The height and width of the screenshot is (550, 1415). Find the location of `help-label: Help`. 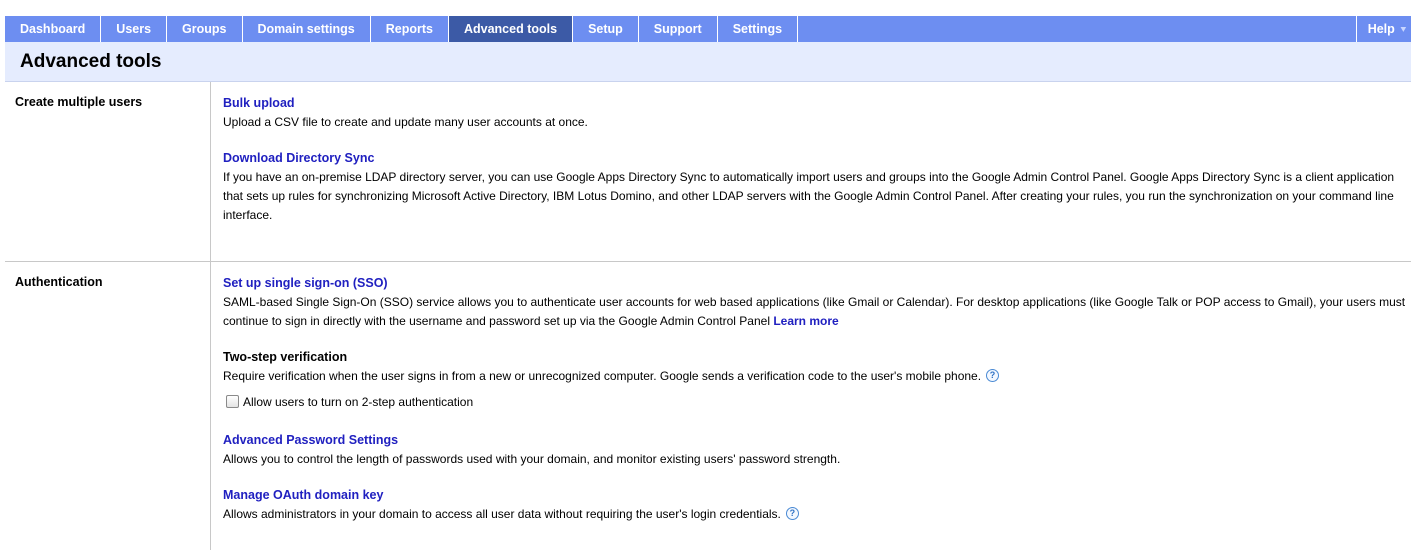

help-label: Help is located at coordinates (1381, 29).